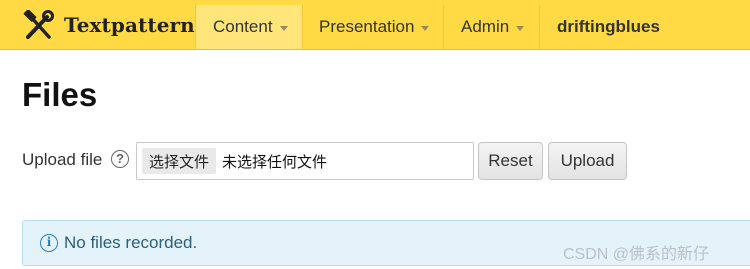 The height and width of the screenshot is (269, 750). What do you see at coordinates (179, 161) in the screenshot?
I see `choose-file-button: 选择文件` at bounding box center [179, 161].